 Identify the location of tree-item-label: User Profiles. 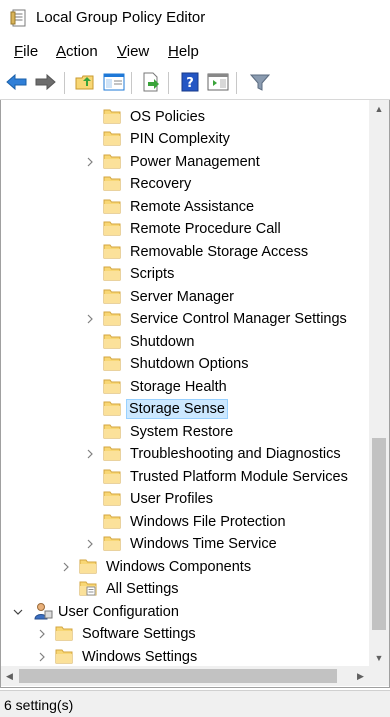
(171, 499).